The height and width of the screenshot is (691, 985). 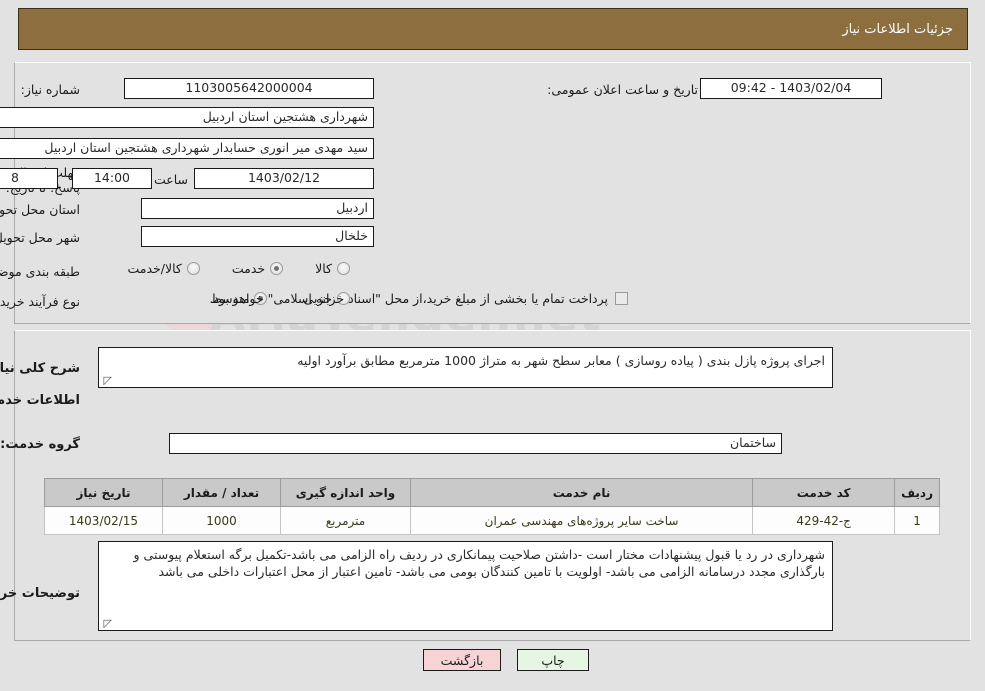 I want to click on deadline-date-value: 1403/02/12, so click(x=284, y=178).